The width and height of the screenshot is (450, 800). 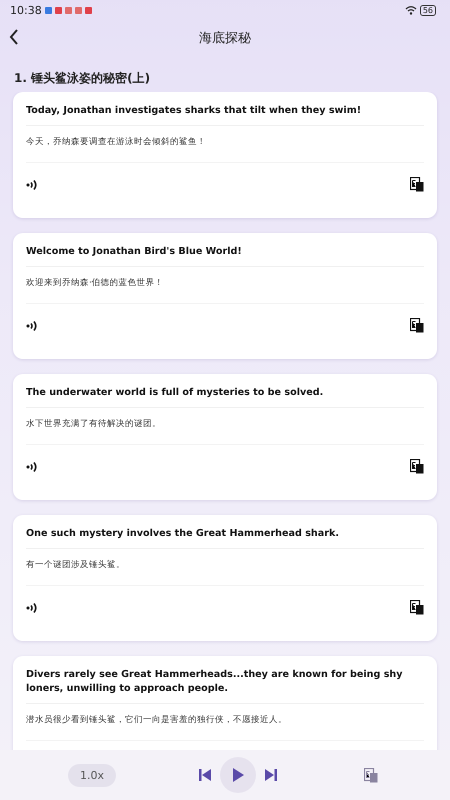 What do you see at coordinates (225, 144) in the screenshot?
I see `chinese-translation: 今天，乔纳森要调查在游泳时会倾斜的鲨鱼！` at bounding box center [225, 144].